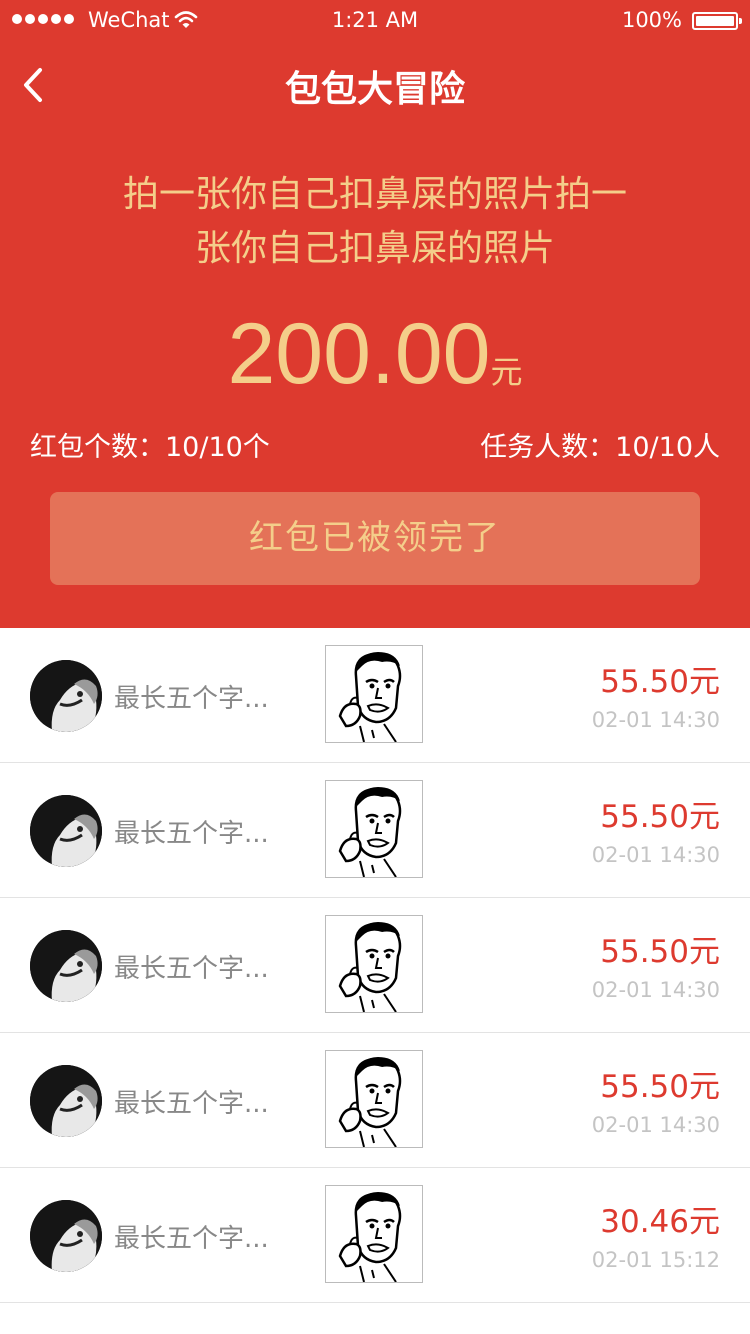 The width and height of the screenshot is (750, 1334). Describe the element at coordinates (375, 20) in the screenshot. I see `status-bar: WeChat 1:21 AM 100%` at that location.